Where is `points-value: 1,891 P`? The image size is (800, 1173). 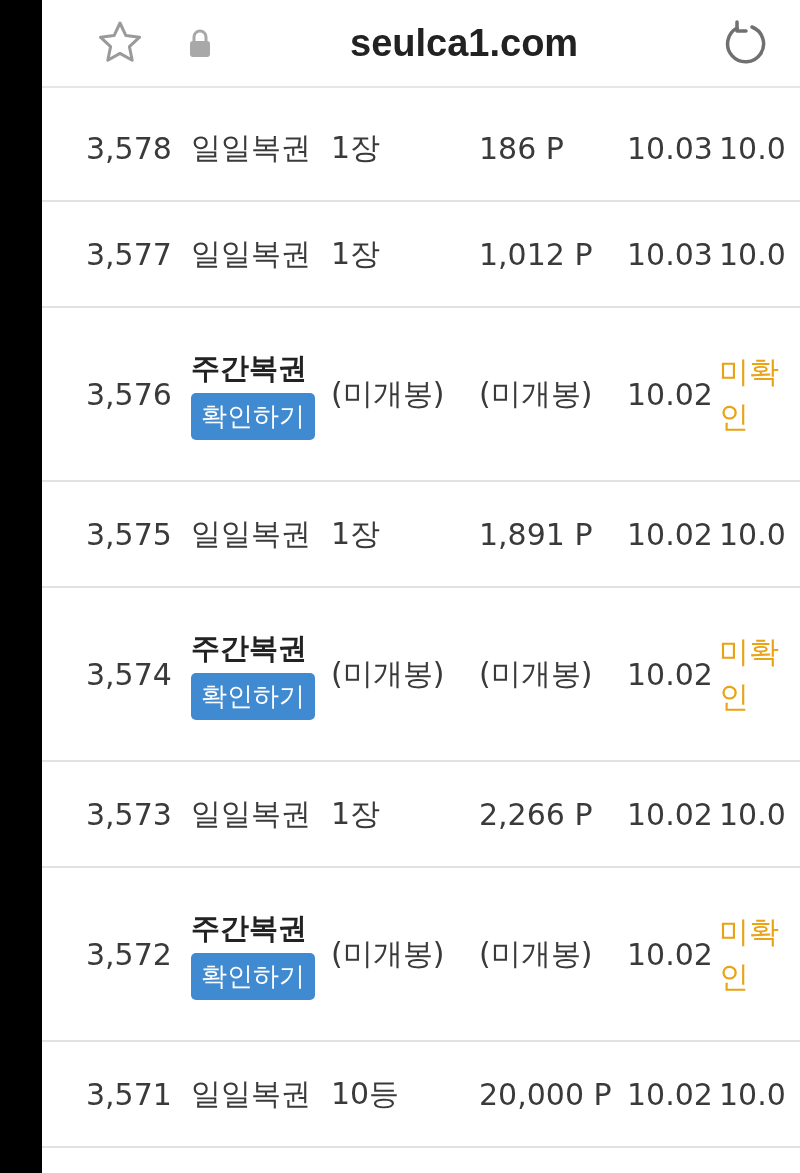
points-value: 1,891 P is located at coordinates (536, 534).